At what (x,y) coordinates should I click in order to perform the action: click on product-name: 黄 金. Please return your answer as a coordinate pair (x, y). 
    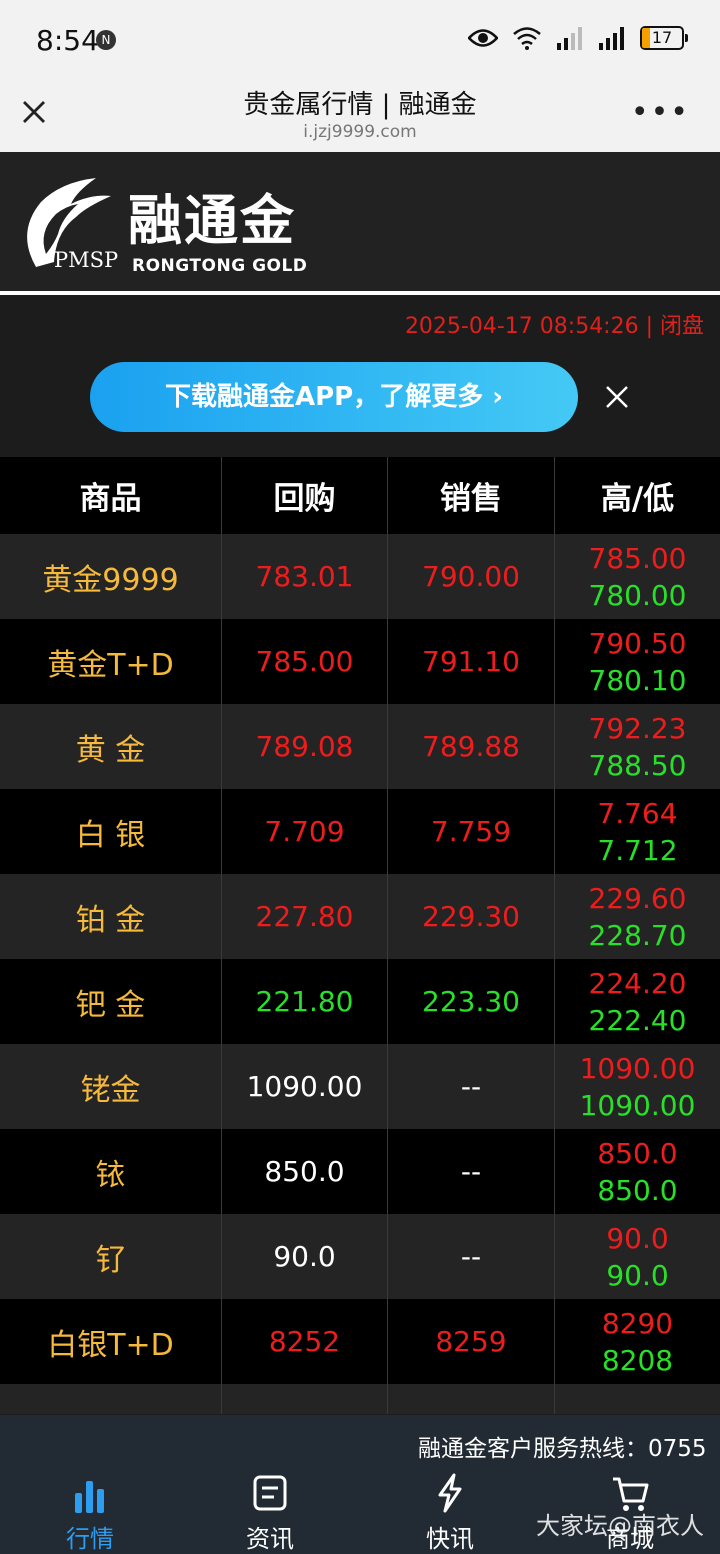
    Looking at the image, I should click on (111, 746).